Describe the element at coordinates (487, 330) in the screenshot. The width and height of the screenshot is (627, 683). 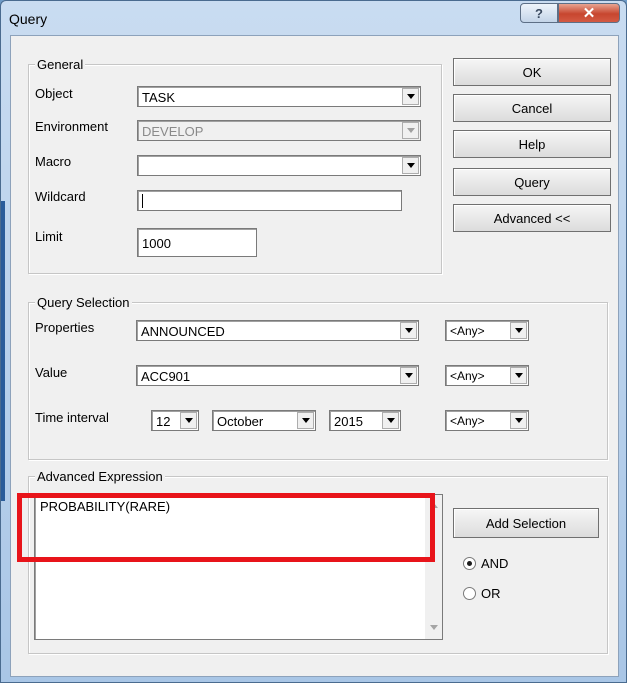
I see `properties-operator-dropdown: <Any>` at that location.